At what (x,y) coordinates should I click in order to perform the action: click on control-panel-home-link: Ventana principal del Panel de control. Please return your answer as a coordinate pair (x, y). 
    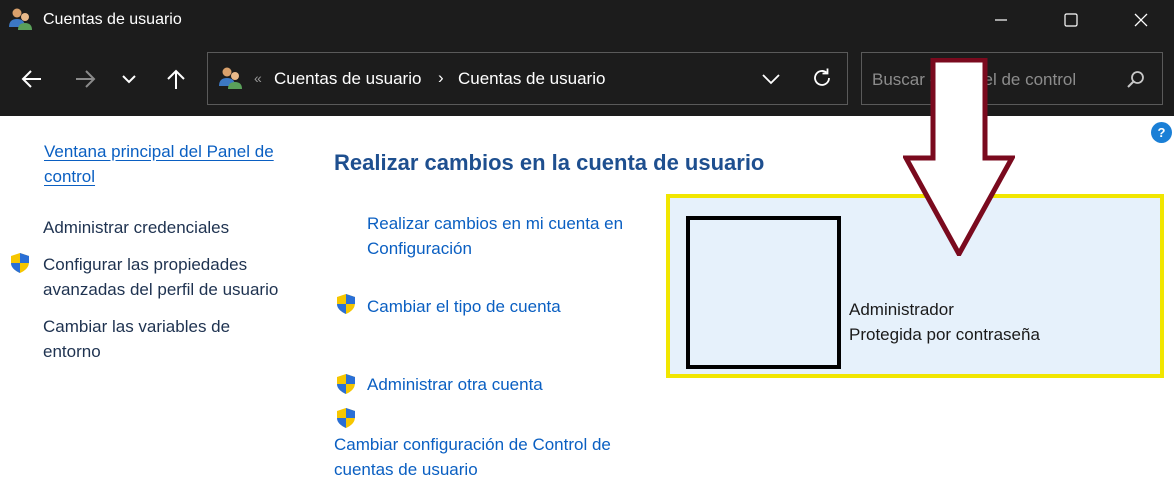
    Looking at the image, I should click on (169, 164).